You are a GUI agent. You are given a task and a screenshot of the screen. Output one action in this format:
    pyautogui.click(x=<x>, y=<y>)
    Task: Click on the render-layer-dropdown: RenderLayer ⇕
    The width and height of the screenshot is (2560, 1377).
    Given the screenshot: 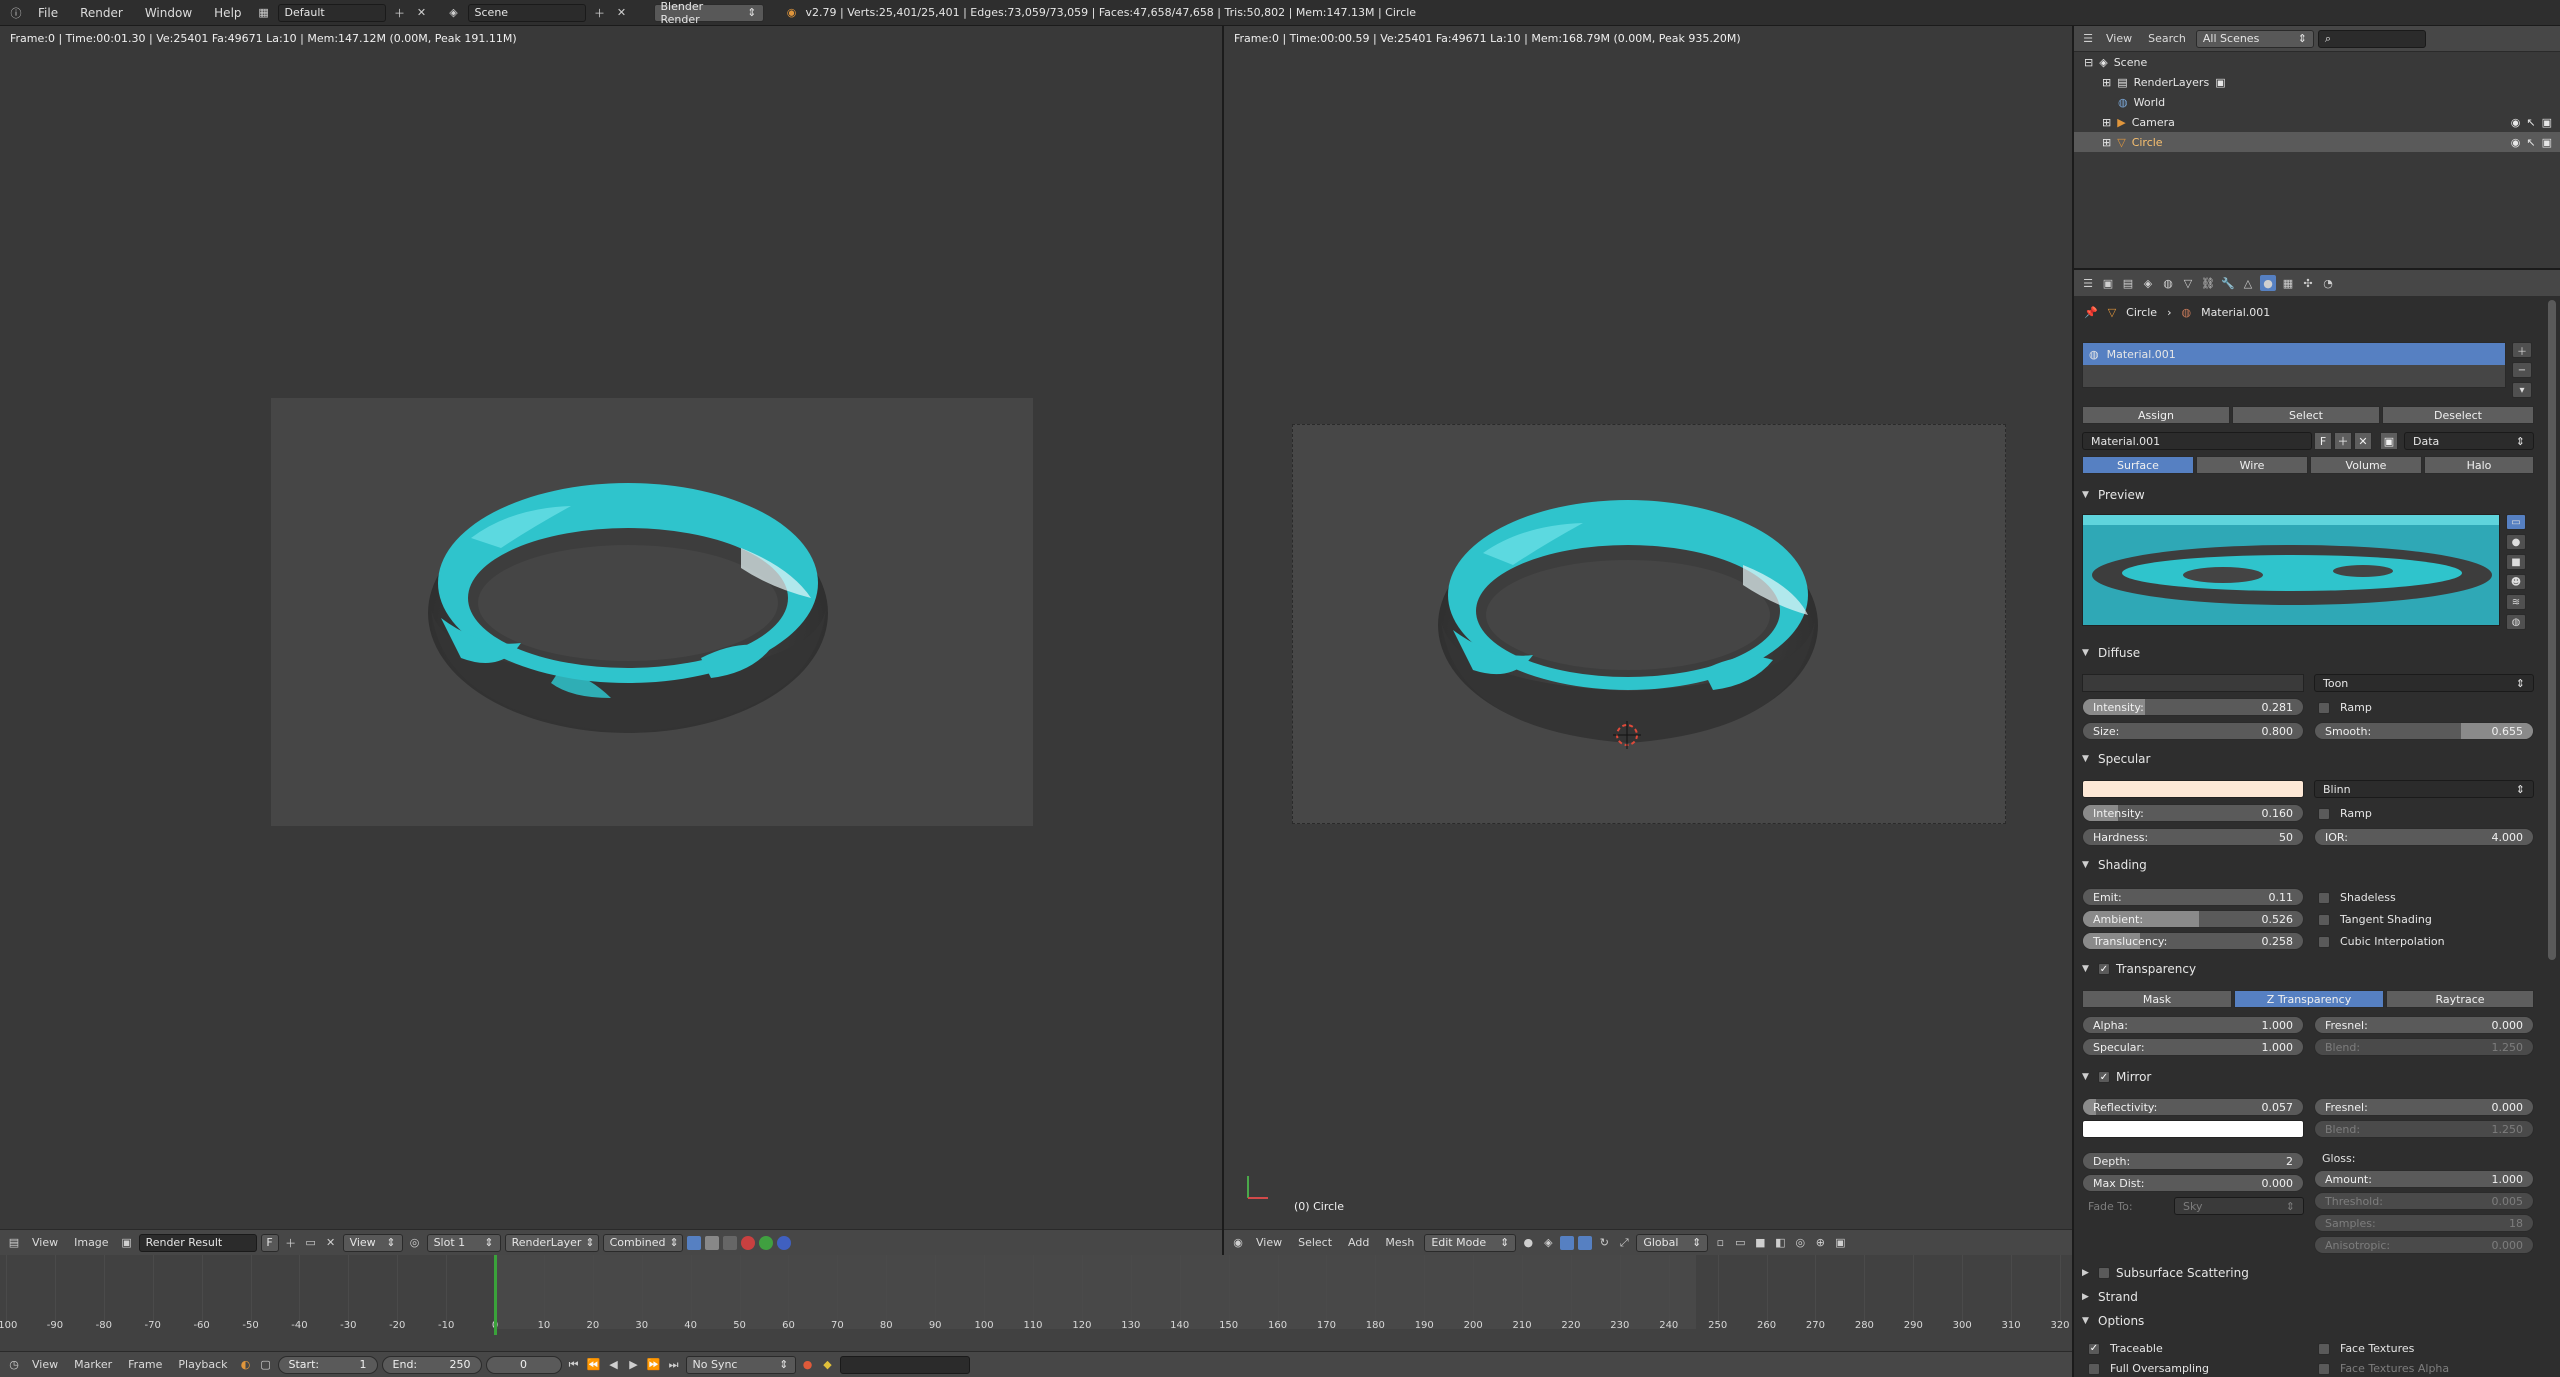 What is the action you would take?
    pyautogui.click(x=551, y=1242)
    